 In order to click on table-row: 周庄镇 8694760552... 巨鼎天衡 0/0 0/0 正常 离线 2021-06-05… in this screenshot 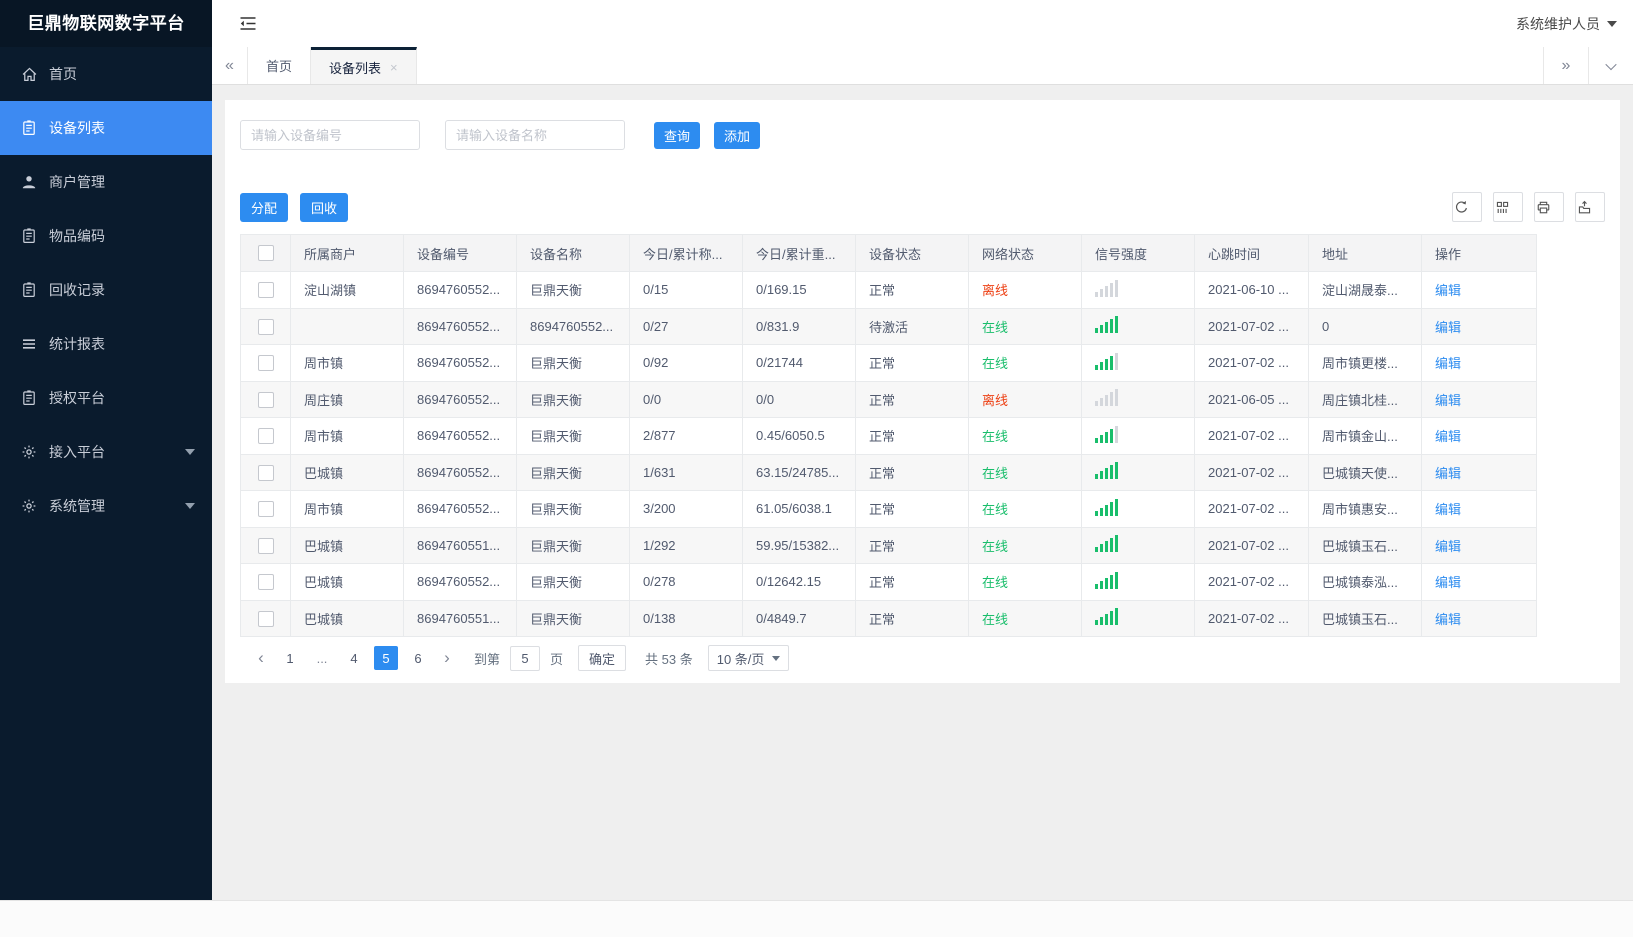, I will do `click(888, 399)`.